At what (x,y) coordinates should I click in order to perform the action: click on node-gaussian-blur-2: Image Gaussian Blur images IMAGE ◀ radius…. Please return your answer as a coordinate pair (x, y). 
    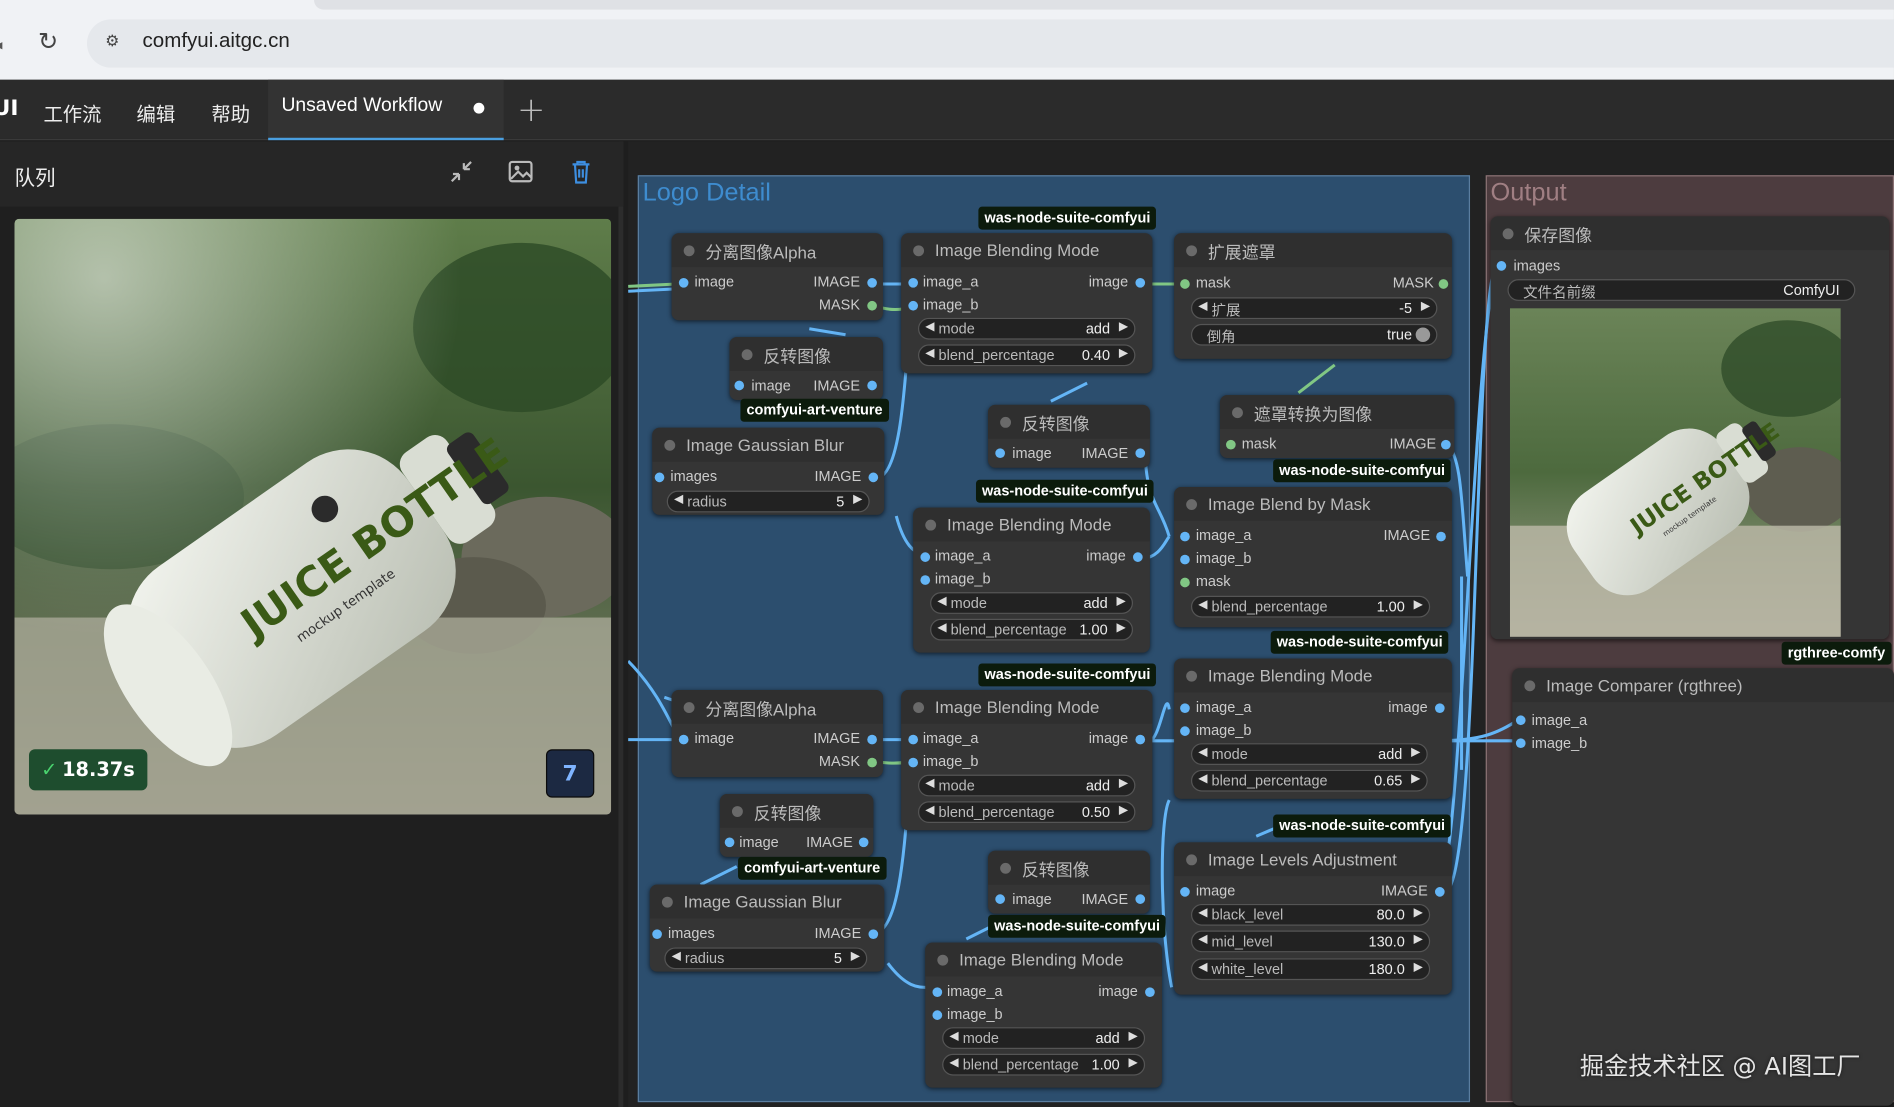
    Looking at the image, I should click on (767, 928).